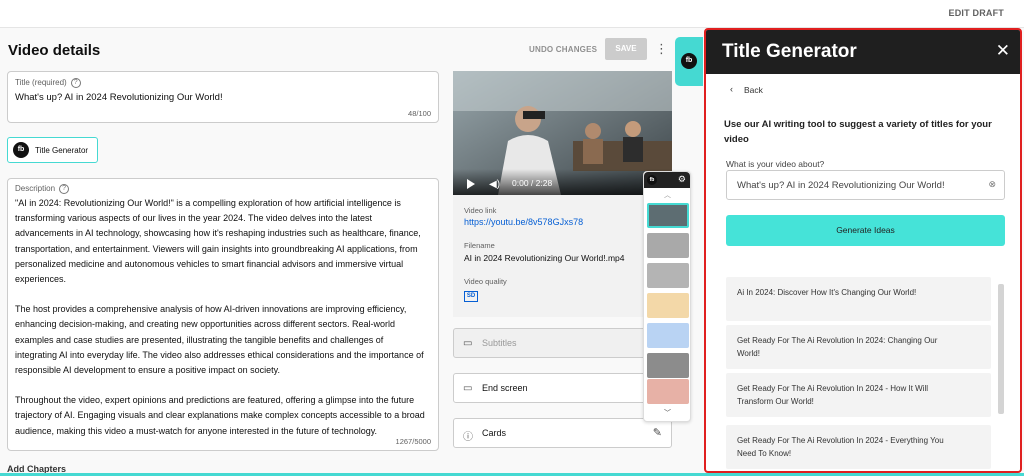 Image resolution: width=1024 pixels, height=476 pixels. I want to click on subtitles-icon: ▭, so click(468, 343).